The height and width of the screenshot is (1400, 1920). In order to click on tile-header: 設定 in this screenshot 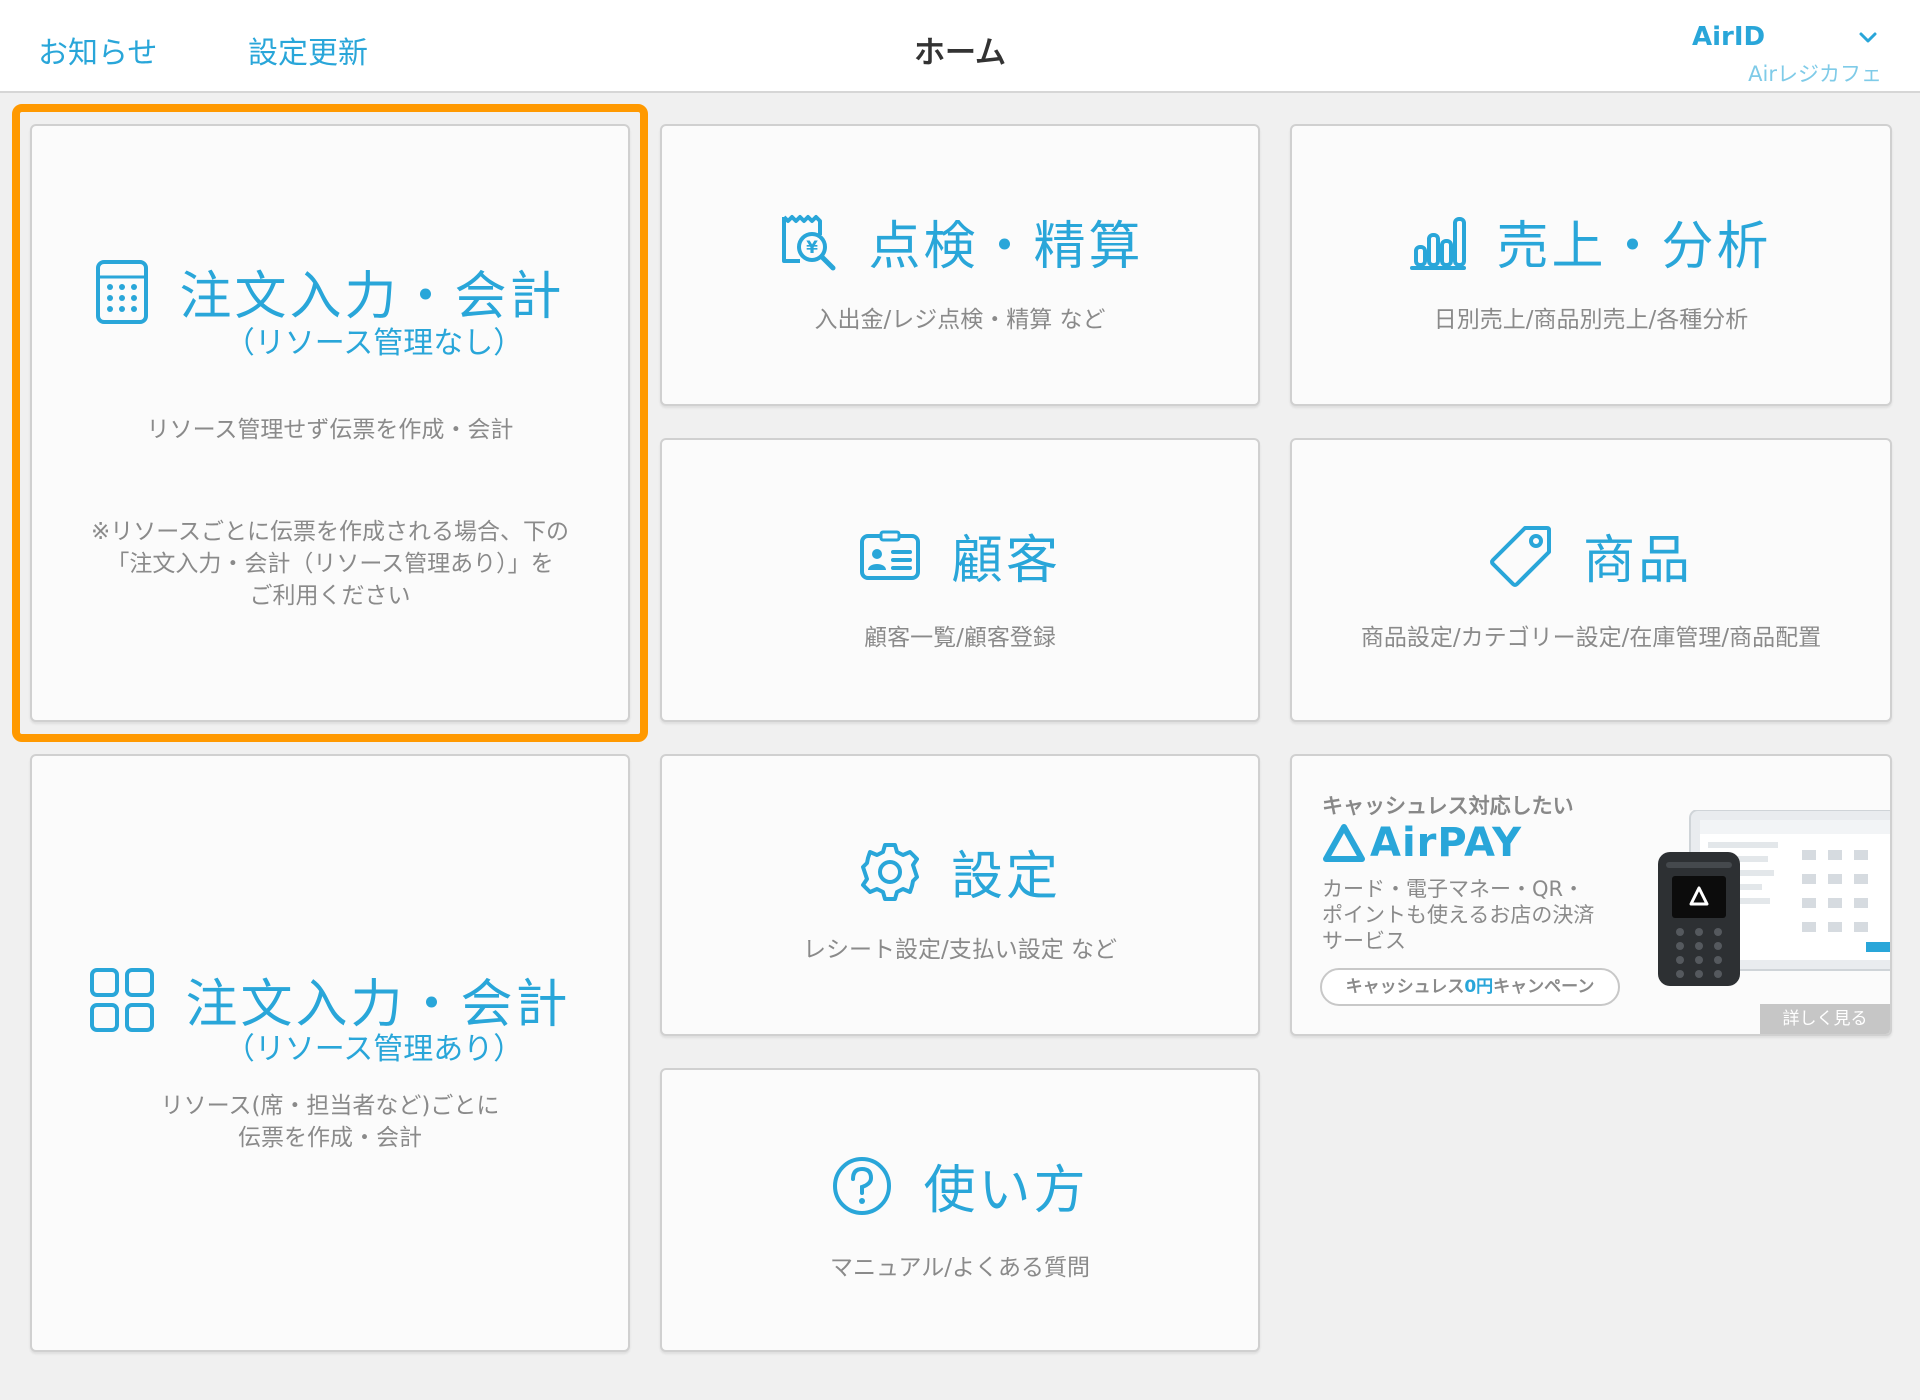, I will do `click(960, 871)`.